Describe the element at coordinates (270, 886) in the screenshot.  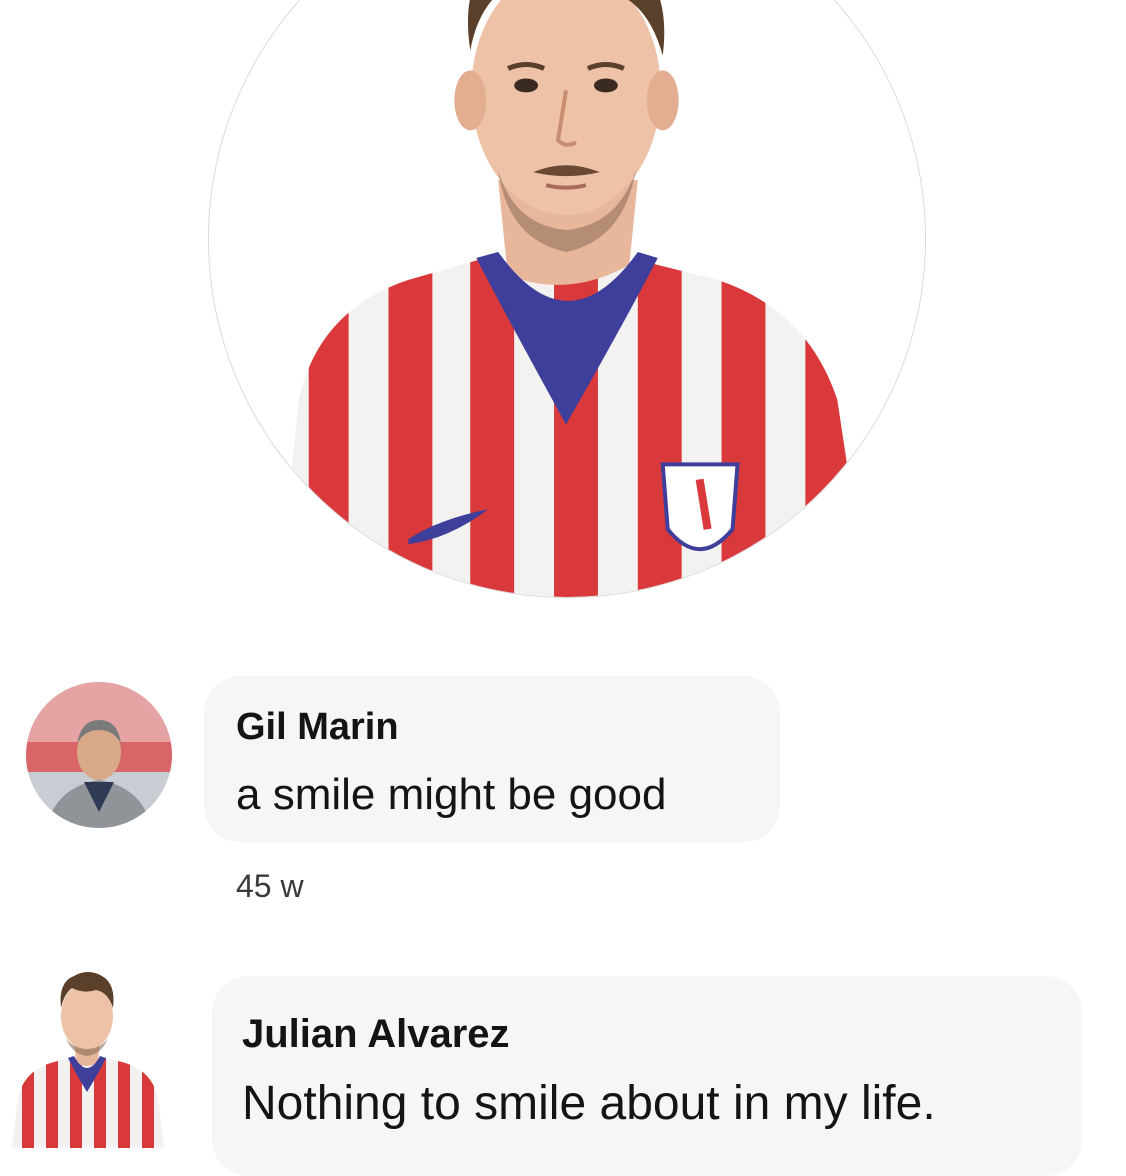
I see `comment-timestamp: 45 w` at that location.